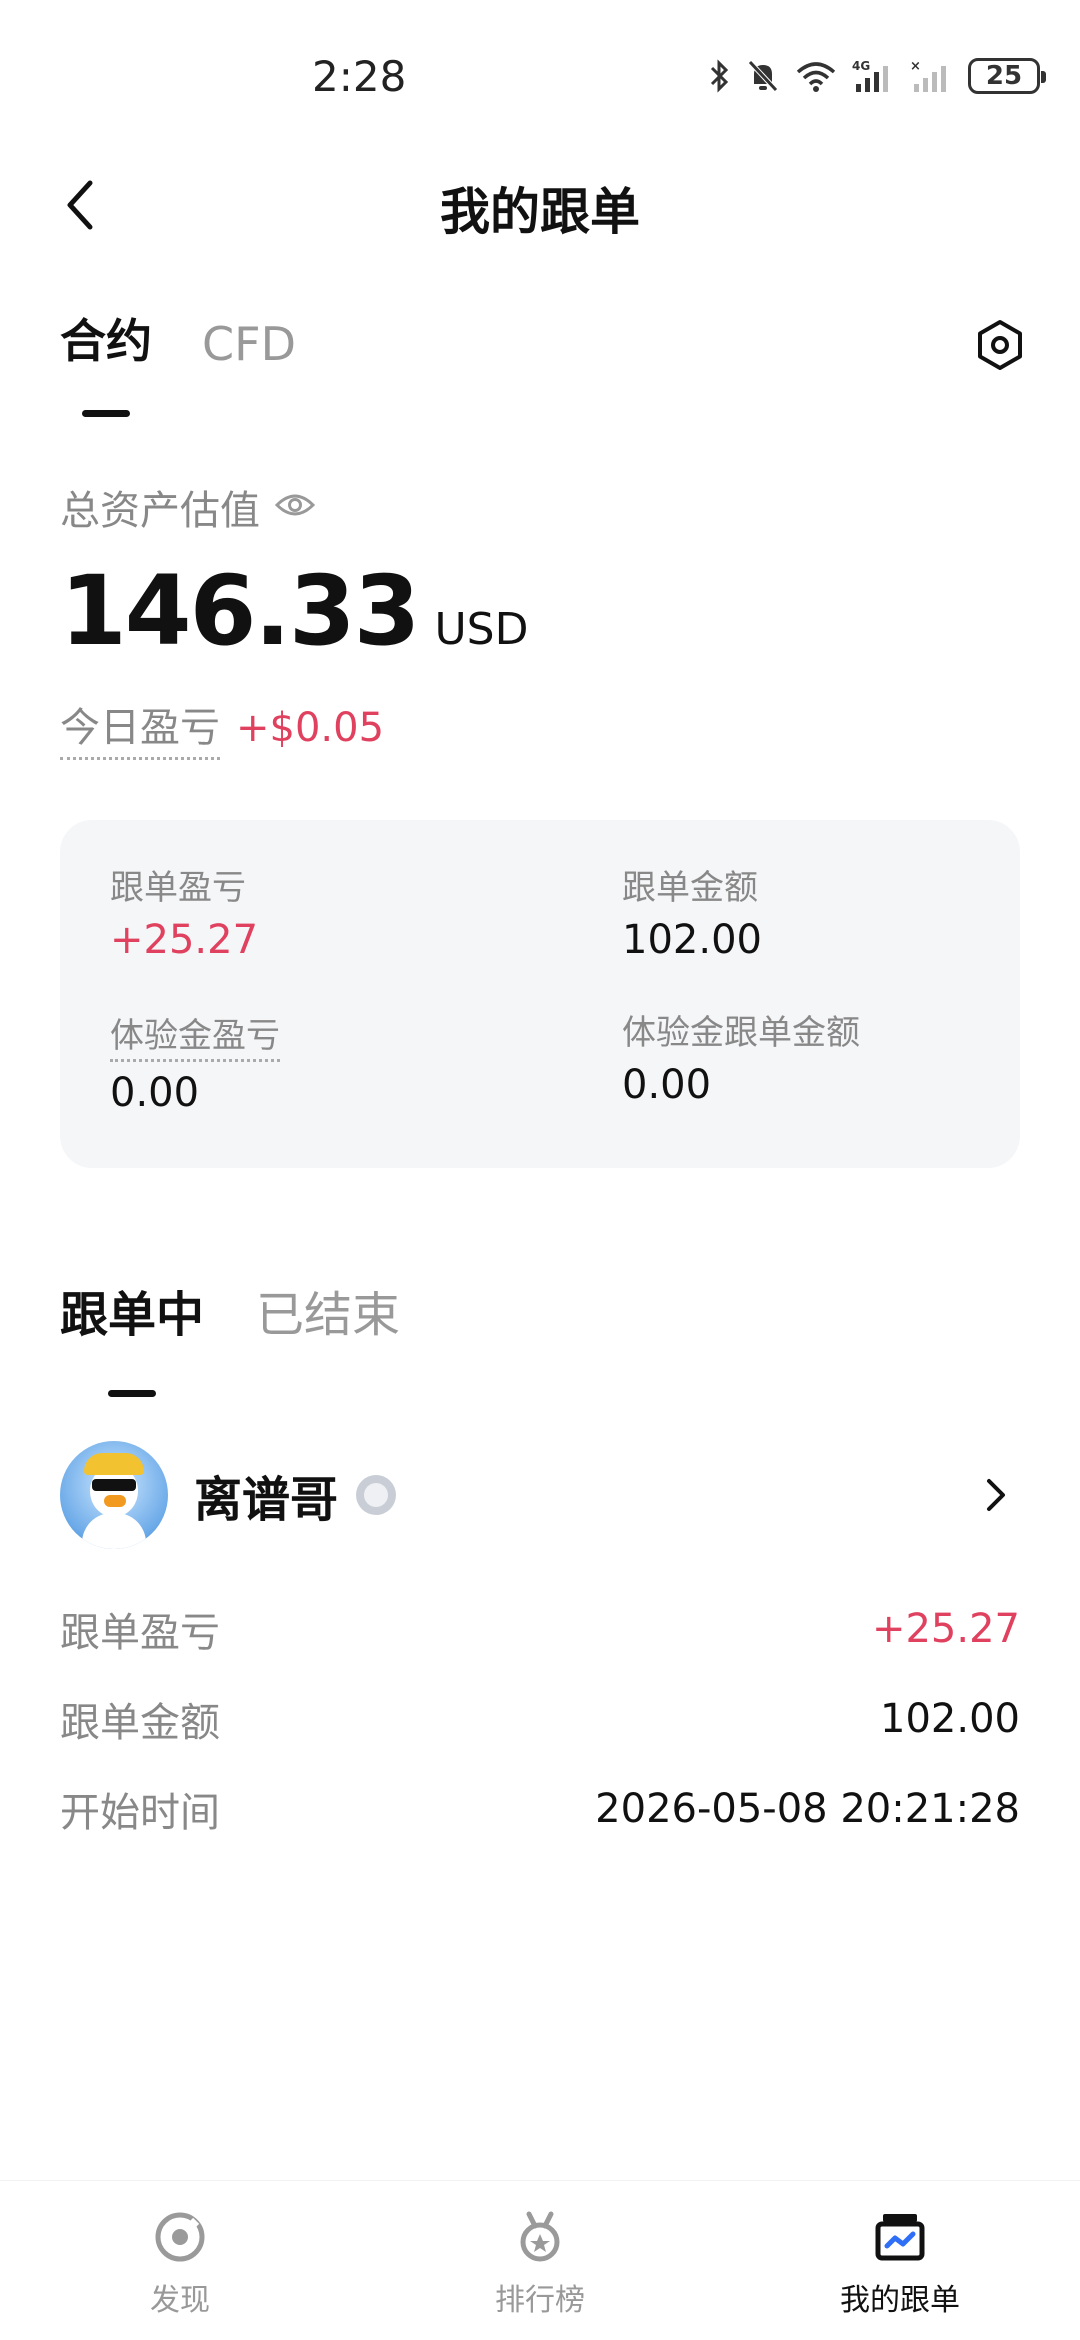 This screenshot has width=1080, height=2340. I want to click on eye-icon, so click(295, 505).